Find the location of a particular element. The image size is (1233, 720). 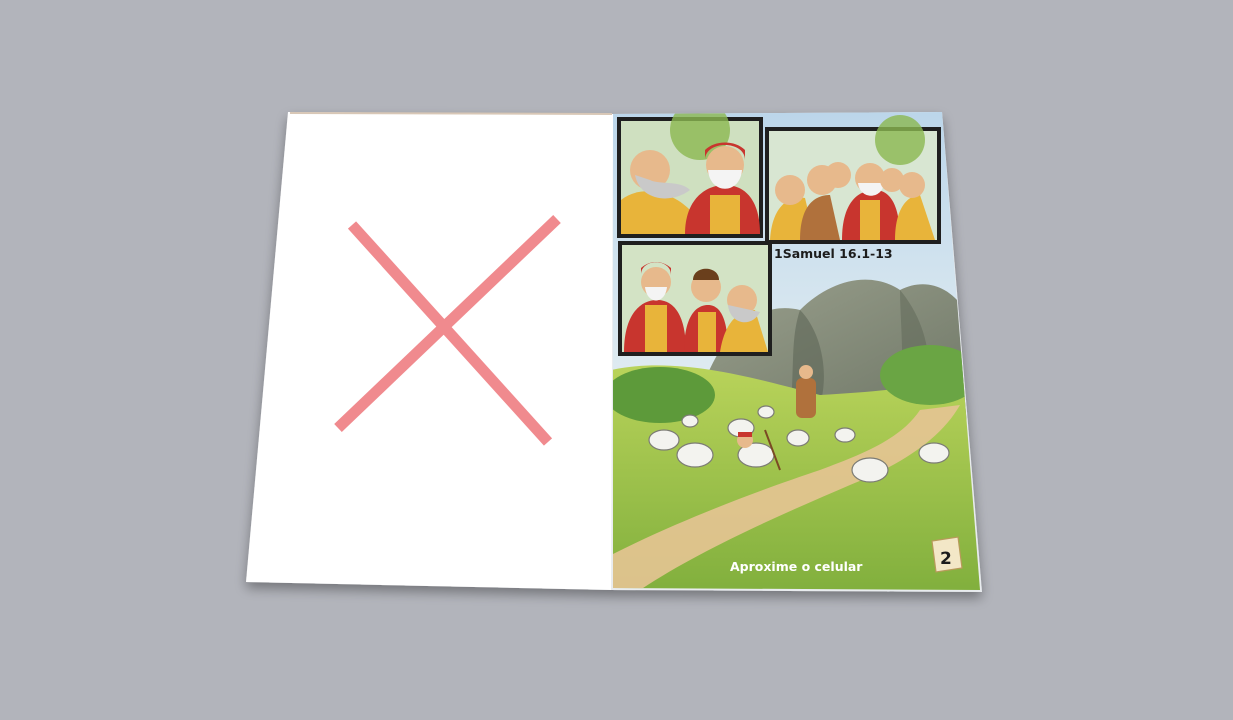

bible-reference: 1Samuel 16.1-13 is located at coordinates (833, 253).